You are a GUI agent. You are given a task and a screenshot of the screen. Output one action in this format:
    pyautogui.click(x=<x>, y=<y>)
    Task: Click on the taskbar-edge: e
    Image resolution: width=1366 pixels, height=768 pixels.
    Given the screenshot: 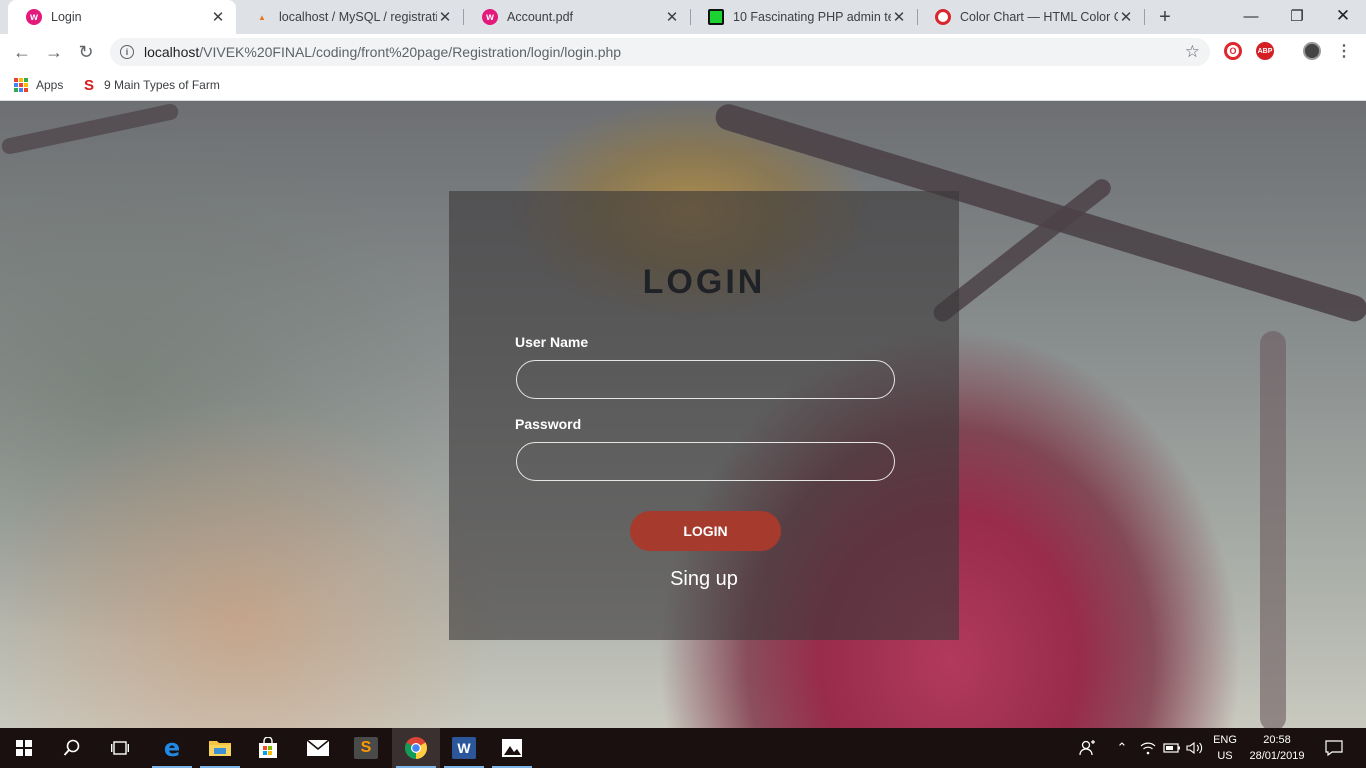 What is the action you would take?
    pyautogui.click(x=172, y=748)
    